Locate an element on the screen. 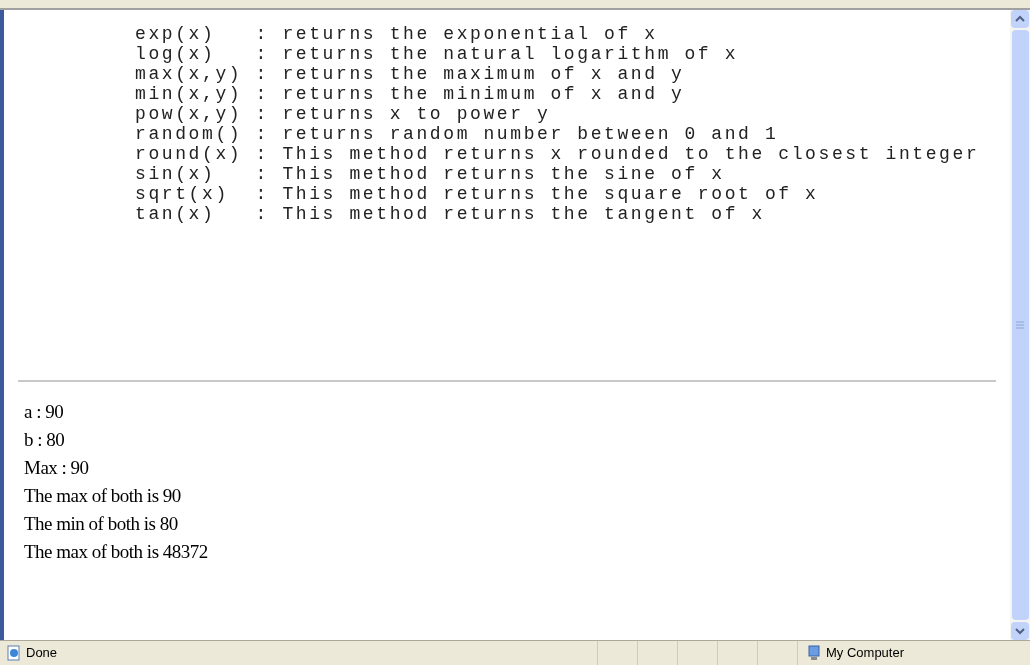  page-icon is located at coordinates (14, 653).